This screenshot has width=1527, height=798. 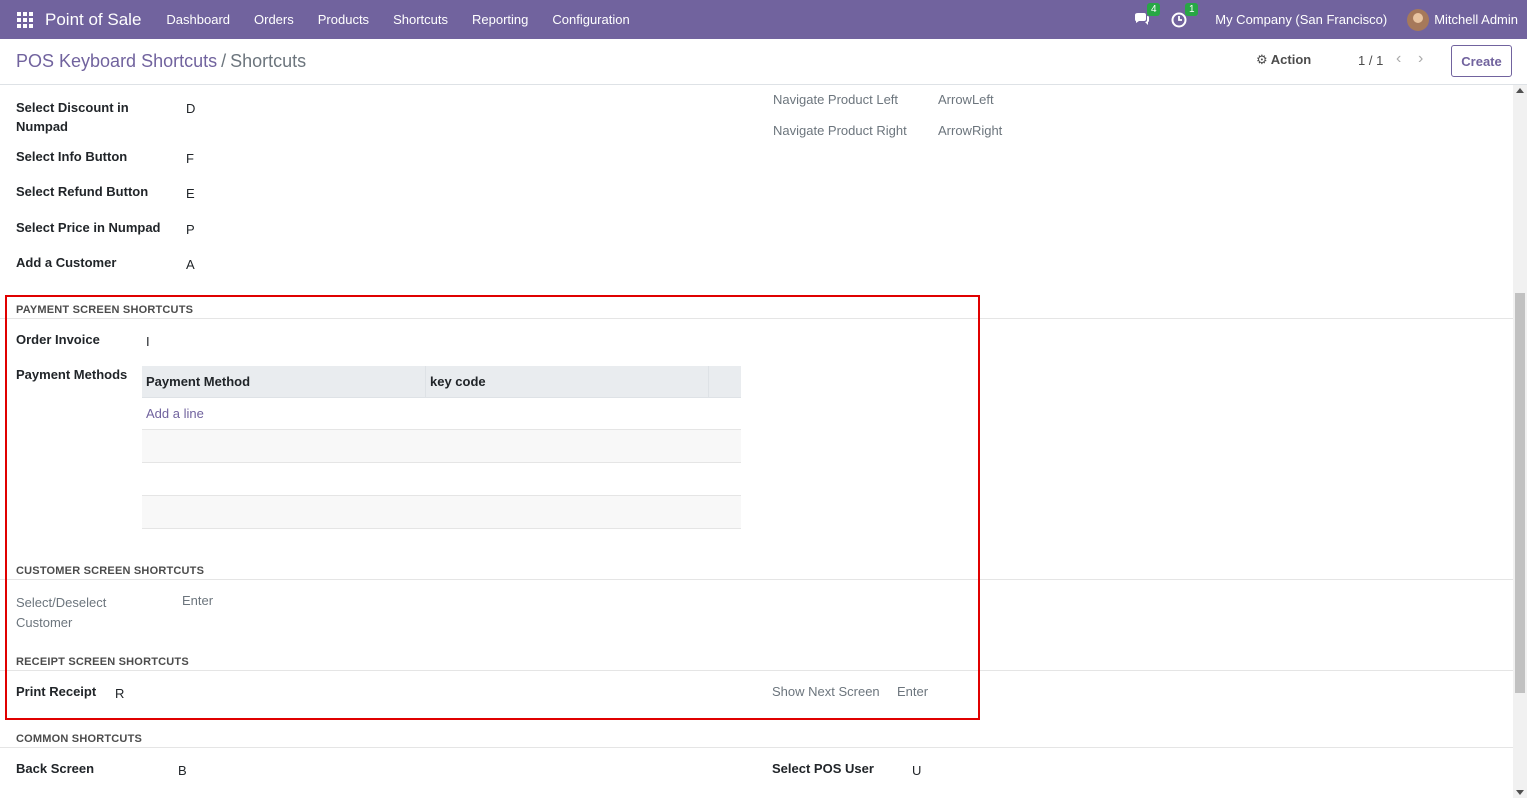 What do you see at coordinates (198, 19) in the screenshot?
I see `menu-dashboard: Dashboard` at bounding box center [198, 19].